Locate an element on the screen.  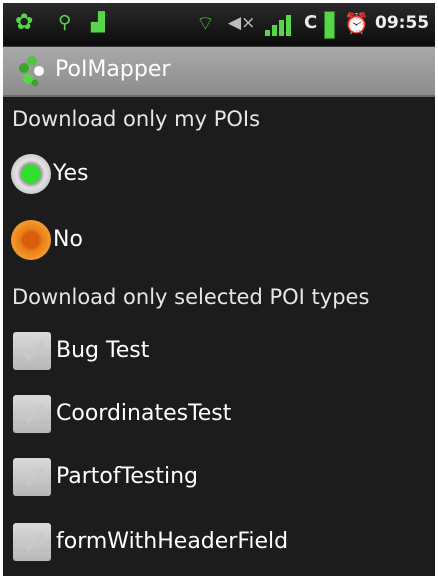
radio-option-no: No is located at coordinates (219, 241).